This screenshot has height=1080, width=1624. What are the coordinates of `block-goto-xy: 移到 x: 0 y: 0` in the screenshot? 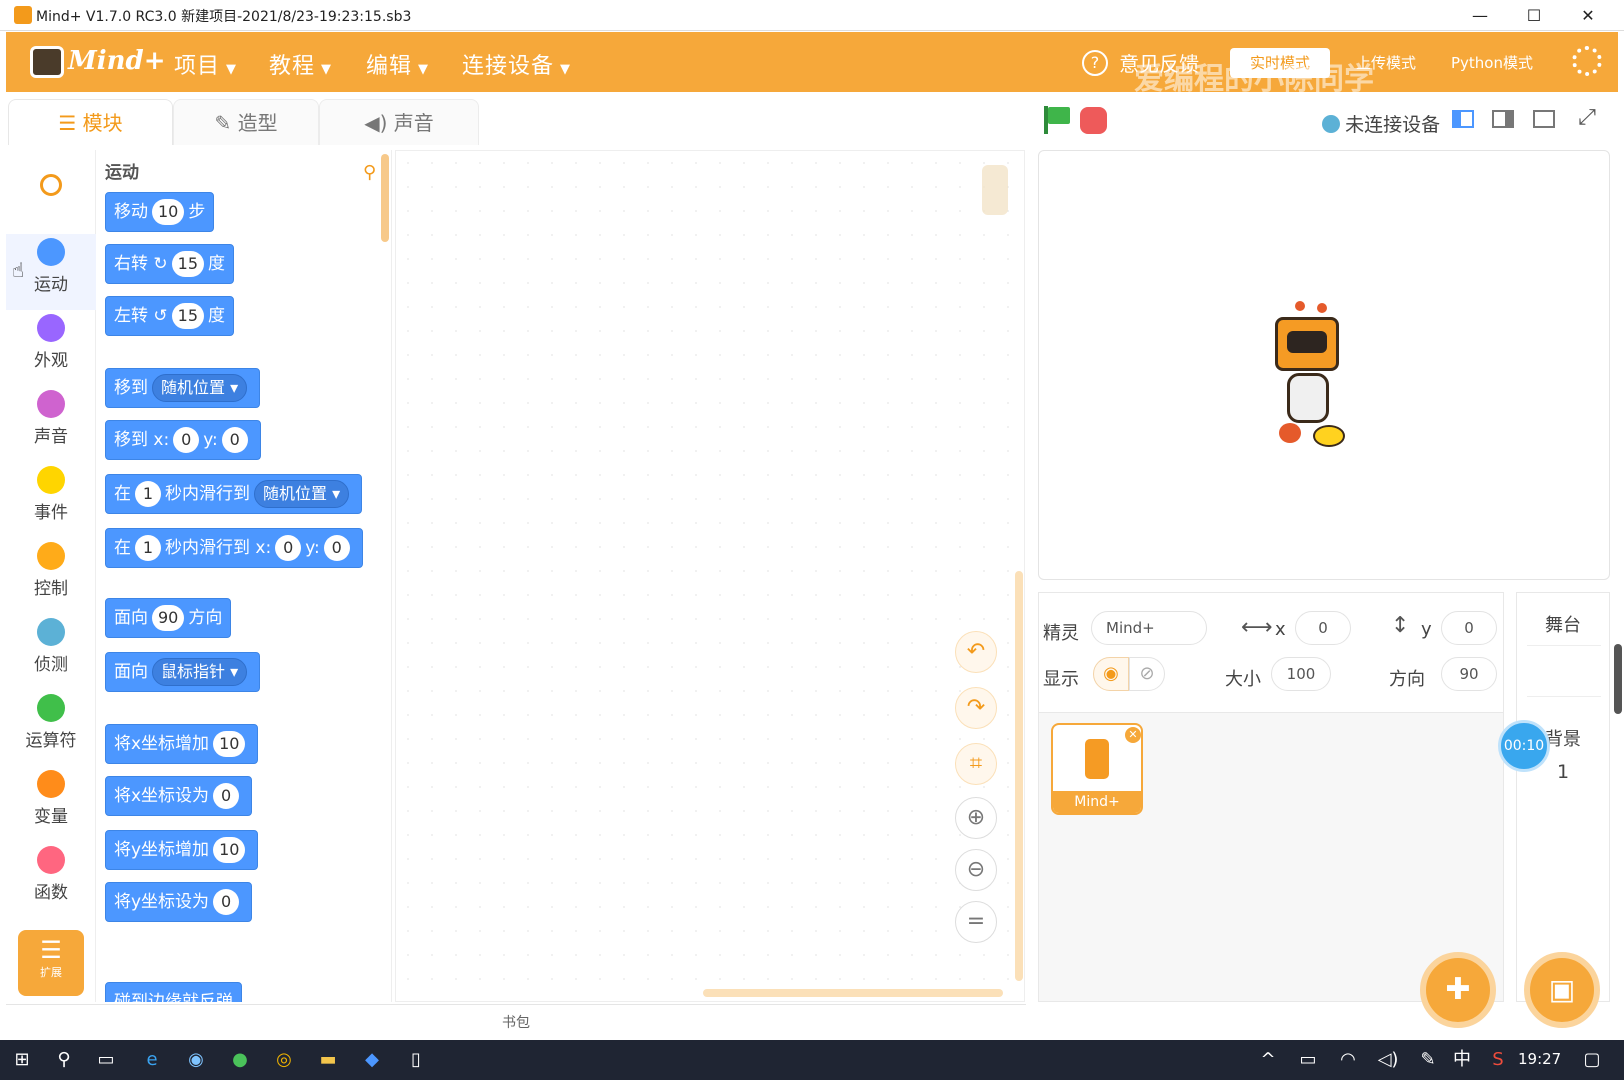 It's located at (183, 440).